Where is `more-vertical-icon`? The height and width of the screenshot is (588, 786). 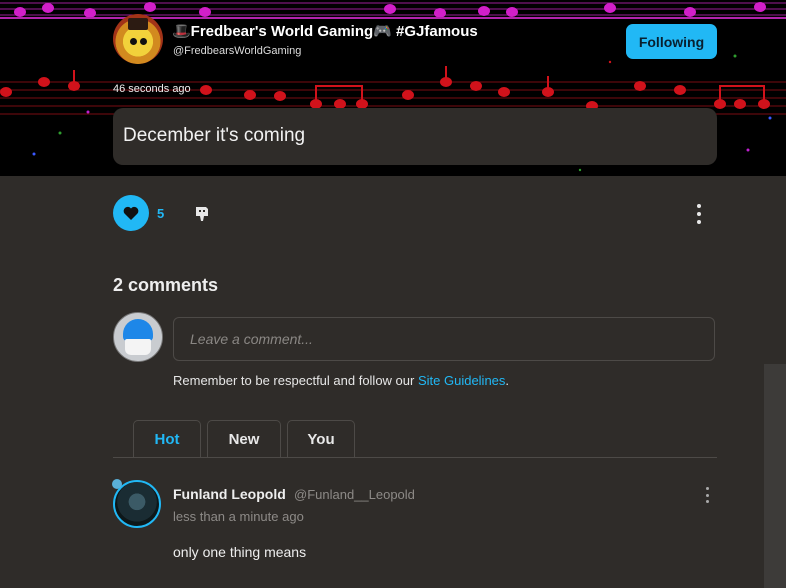
more-vertical-icon is located at coordinates (699, 214).